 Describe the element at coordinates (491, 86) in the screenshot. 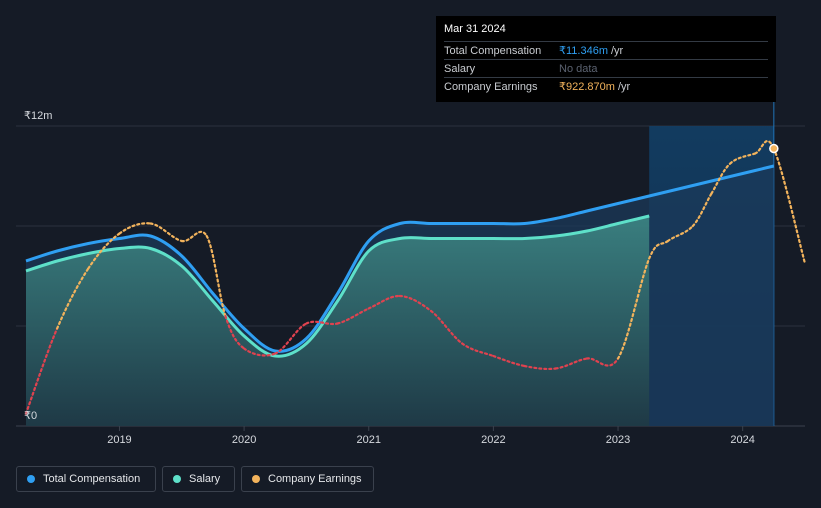

I see `tooltip-label: Company Earnings` at that location.